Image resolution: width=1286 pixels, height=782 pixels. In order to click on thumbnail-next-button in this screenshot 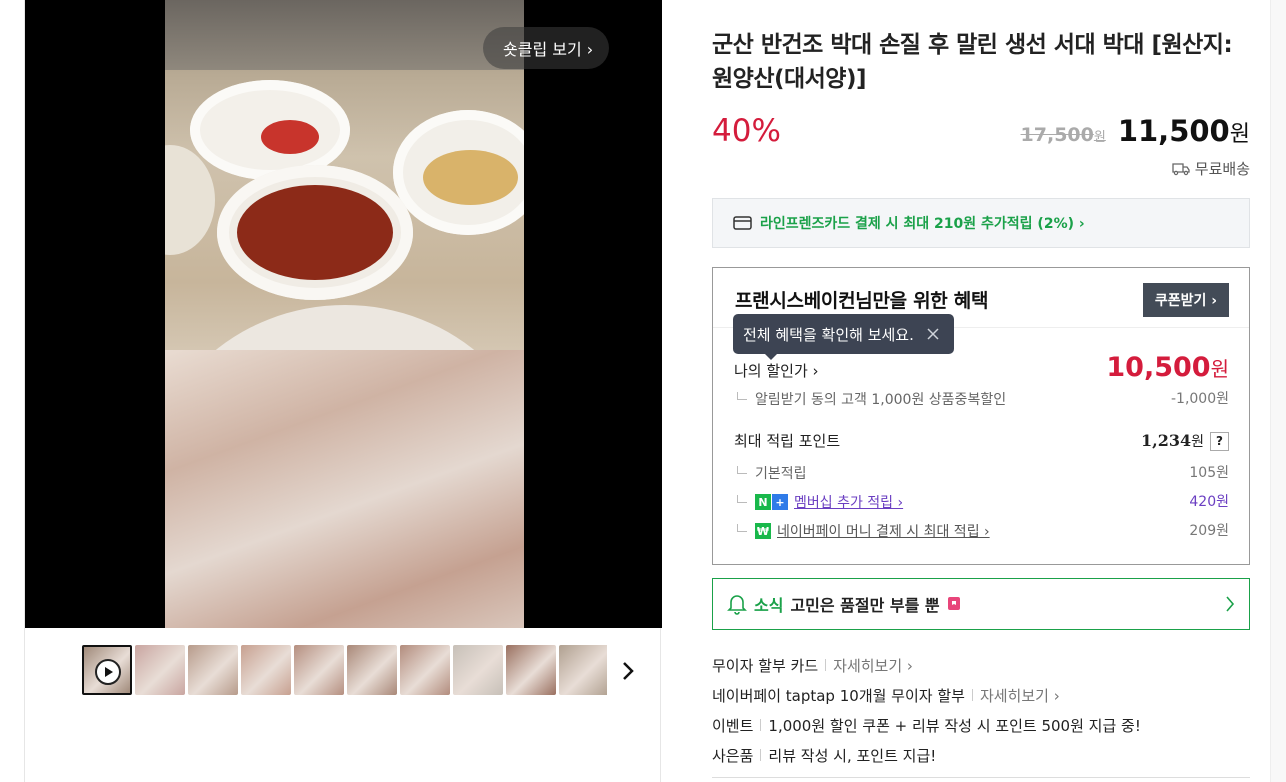, I will do `click(628, 671)`.